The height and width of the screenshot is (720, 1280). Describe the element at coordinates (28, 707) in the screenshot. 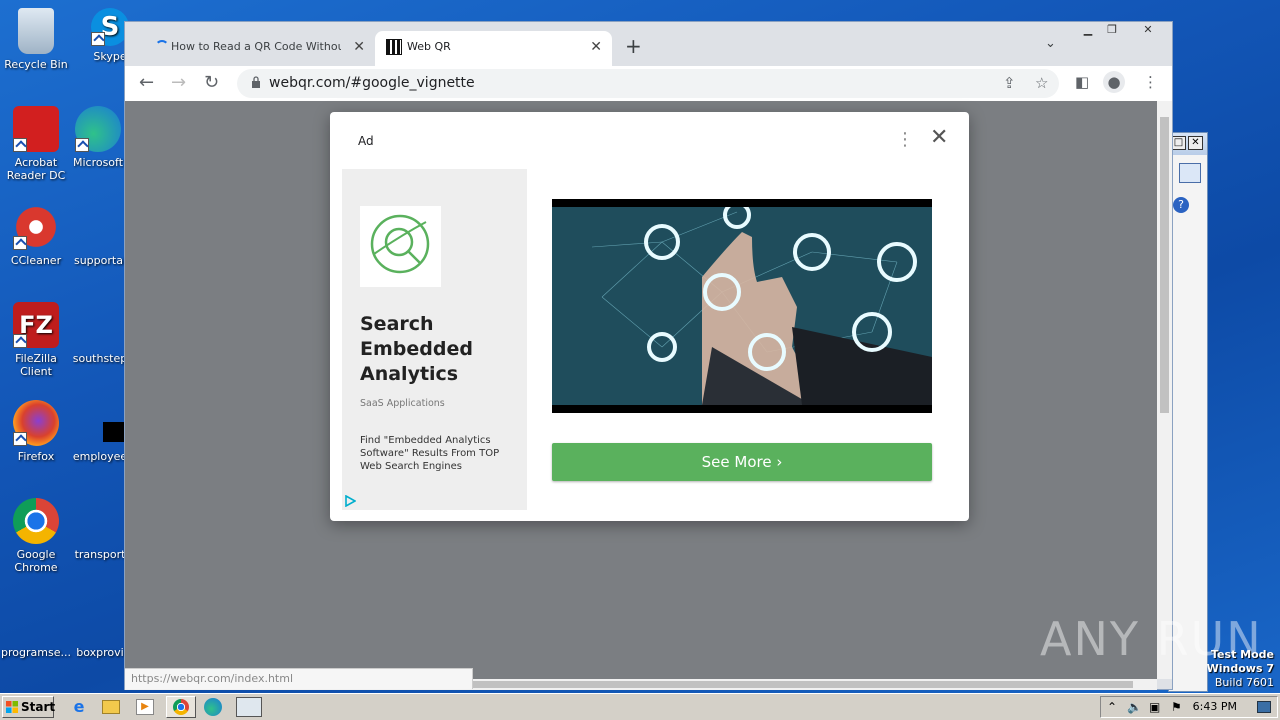

I see `start-button: Start` at that location.